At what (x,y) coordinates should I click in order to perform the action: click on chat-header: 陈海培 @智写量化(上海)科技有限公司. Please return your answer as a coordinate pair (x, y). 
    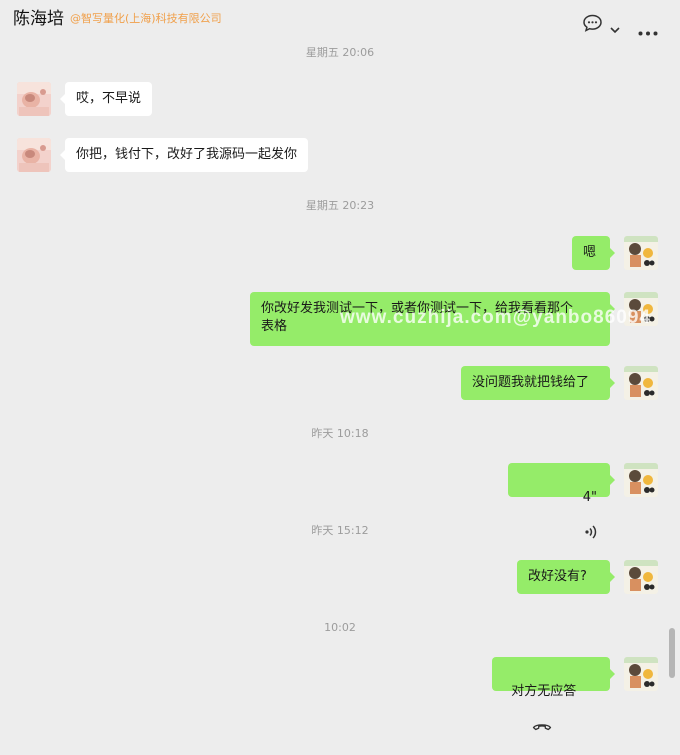
    Looking at the image, I should click on (340, 22).